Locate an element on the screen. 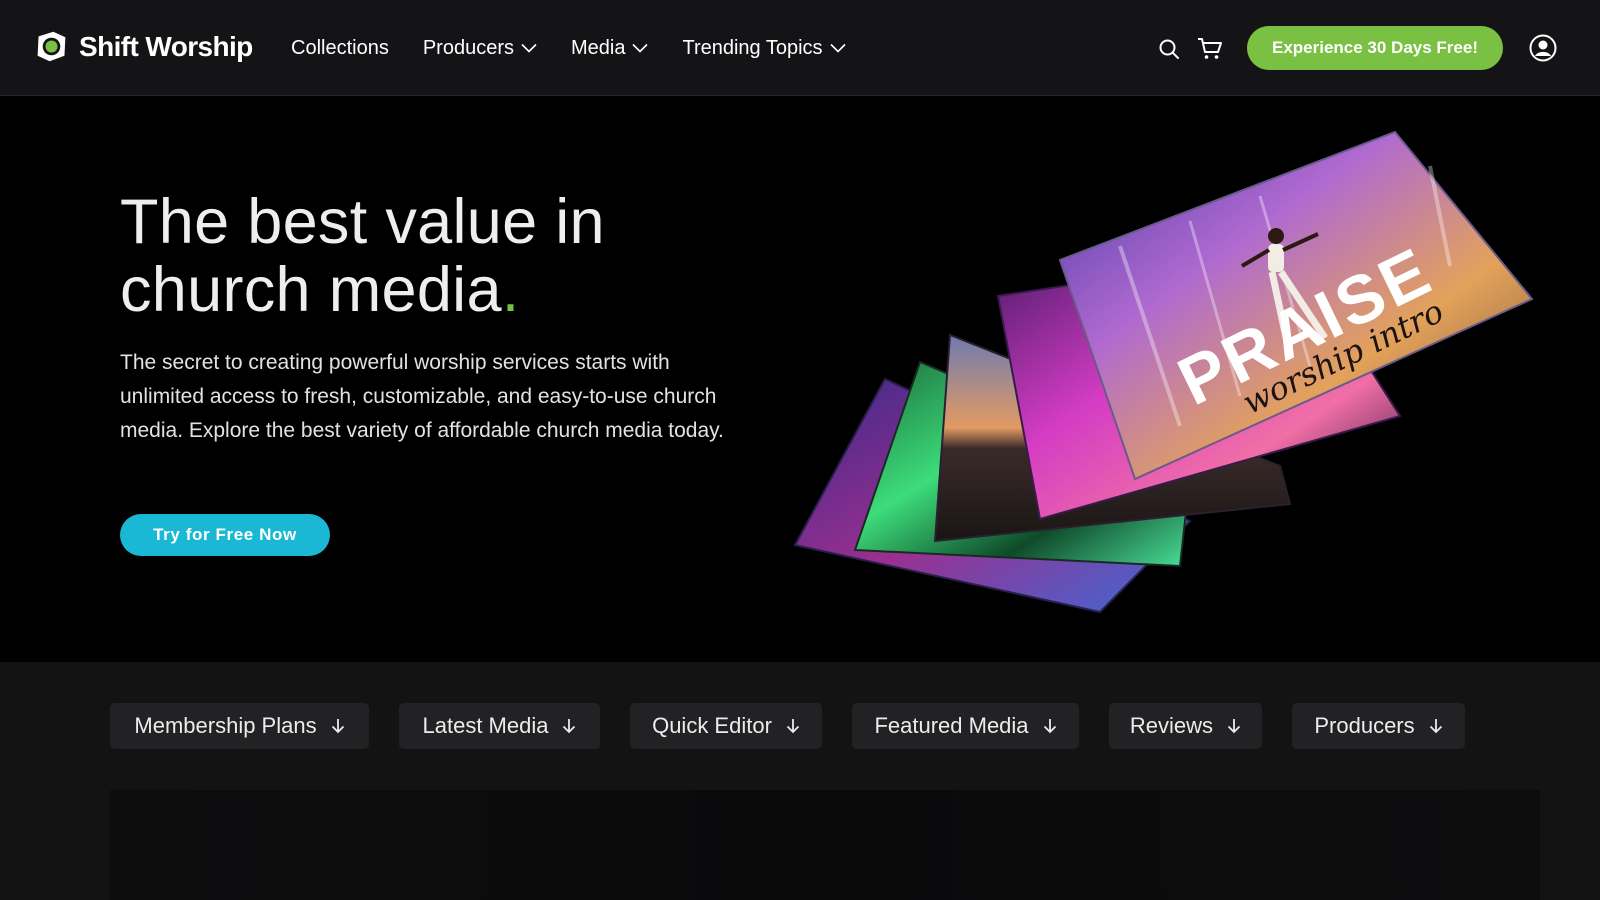 Image resolution: width=1600 pixels, height=900 pixels. nav-item-collections: Collections is located at coordinates (340, 48).